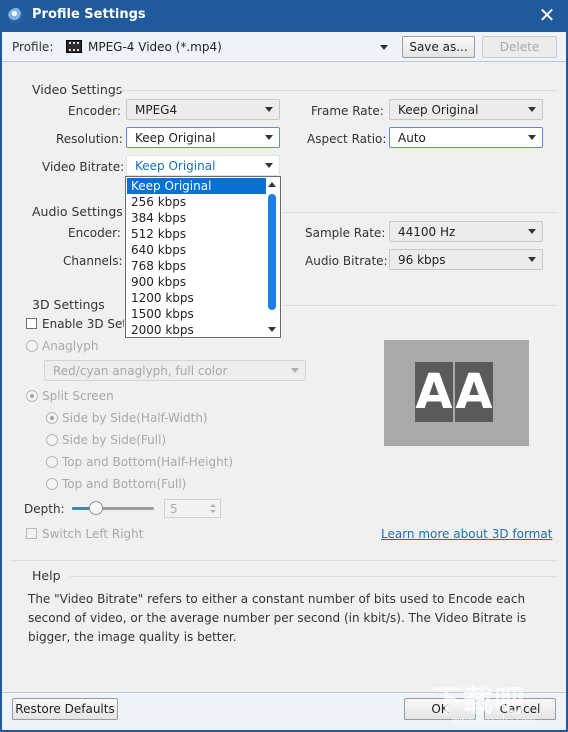  Describe the element at coordinates (474, 392) in the screenshot. I see `preview-letter-right: A` at that location.